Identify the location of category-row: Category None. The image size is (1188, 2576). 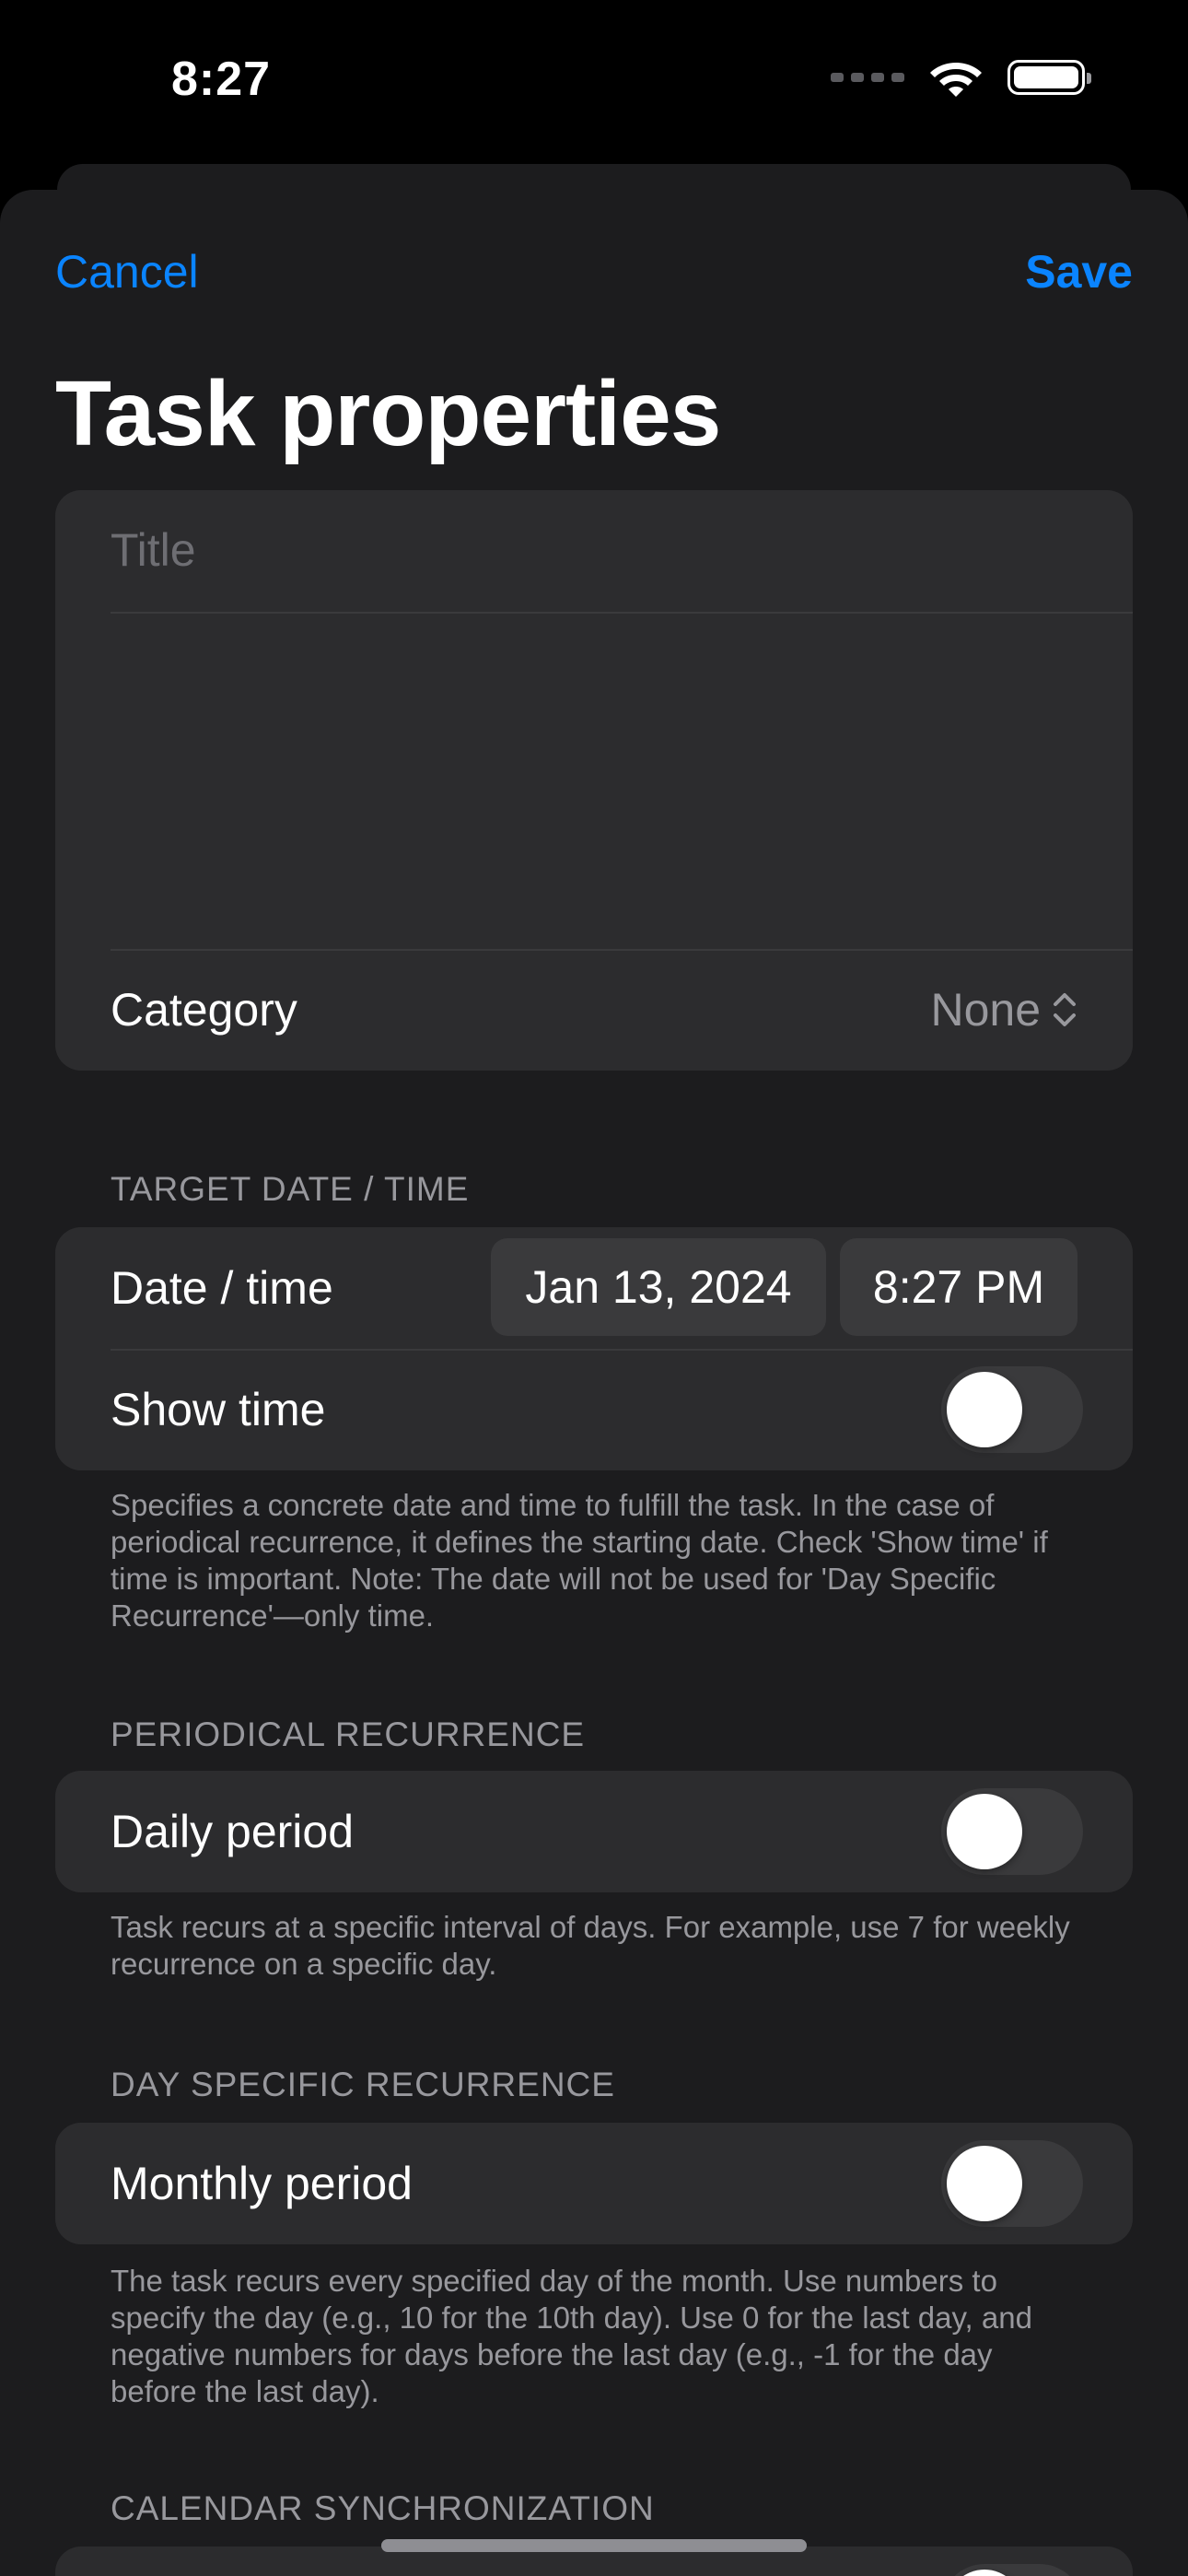
(594, 1010).